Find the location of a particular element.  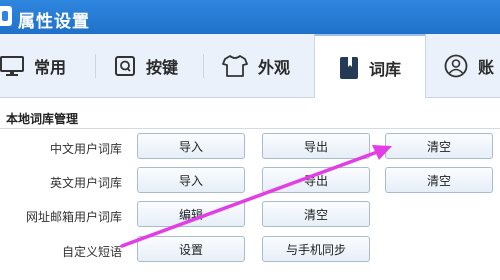

tab-keys: 按键 is located at coordinates (154, 66).